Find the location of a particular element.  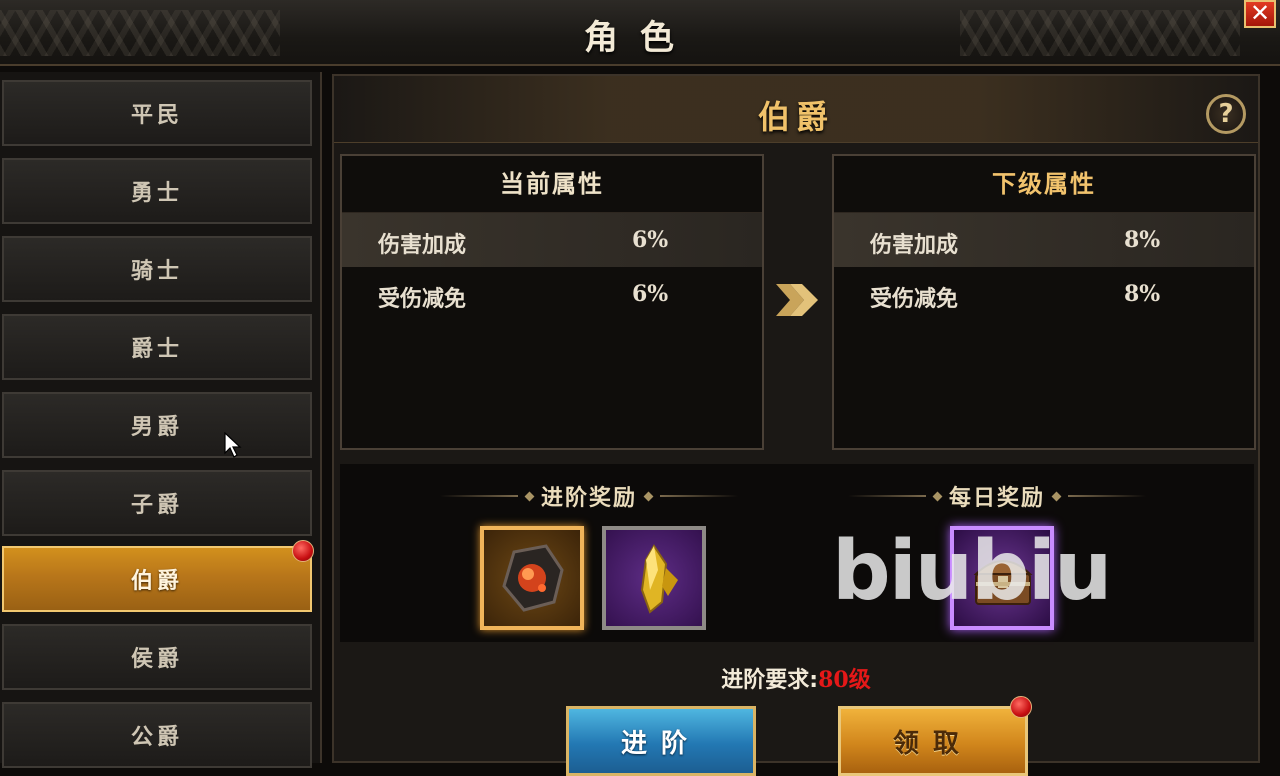

rank-item-knight: 骑士 is located at coordinates (157, 269).